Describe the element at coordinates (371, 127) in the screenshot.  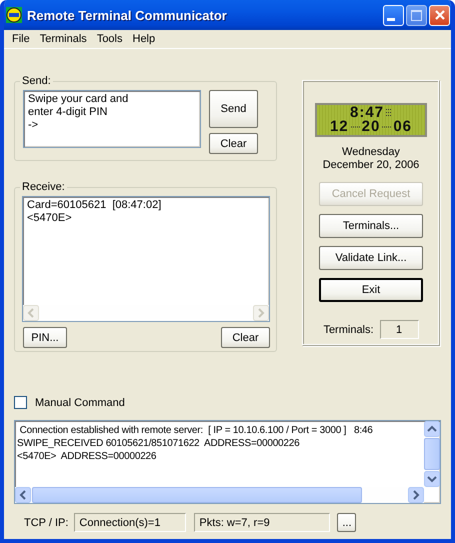
I see `clock-date: 20` at that location.